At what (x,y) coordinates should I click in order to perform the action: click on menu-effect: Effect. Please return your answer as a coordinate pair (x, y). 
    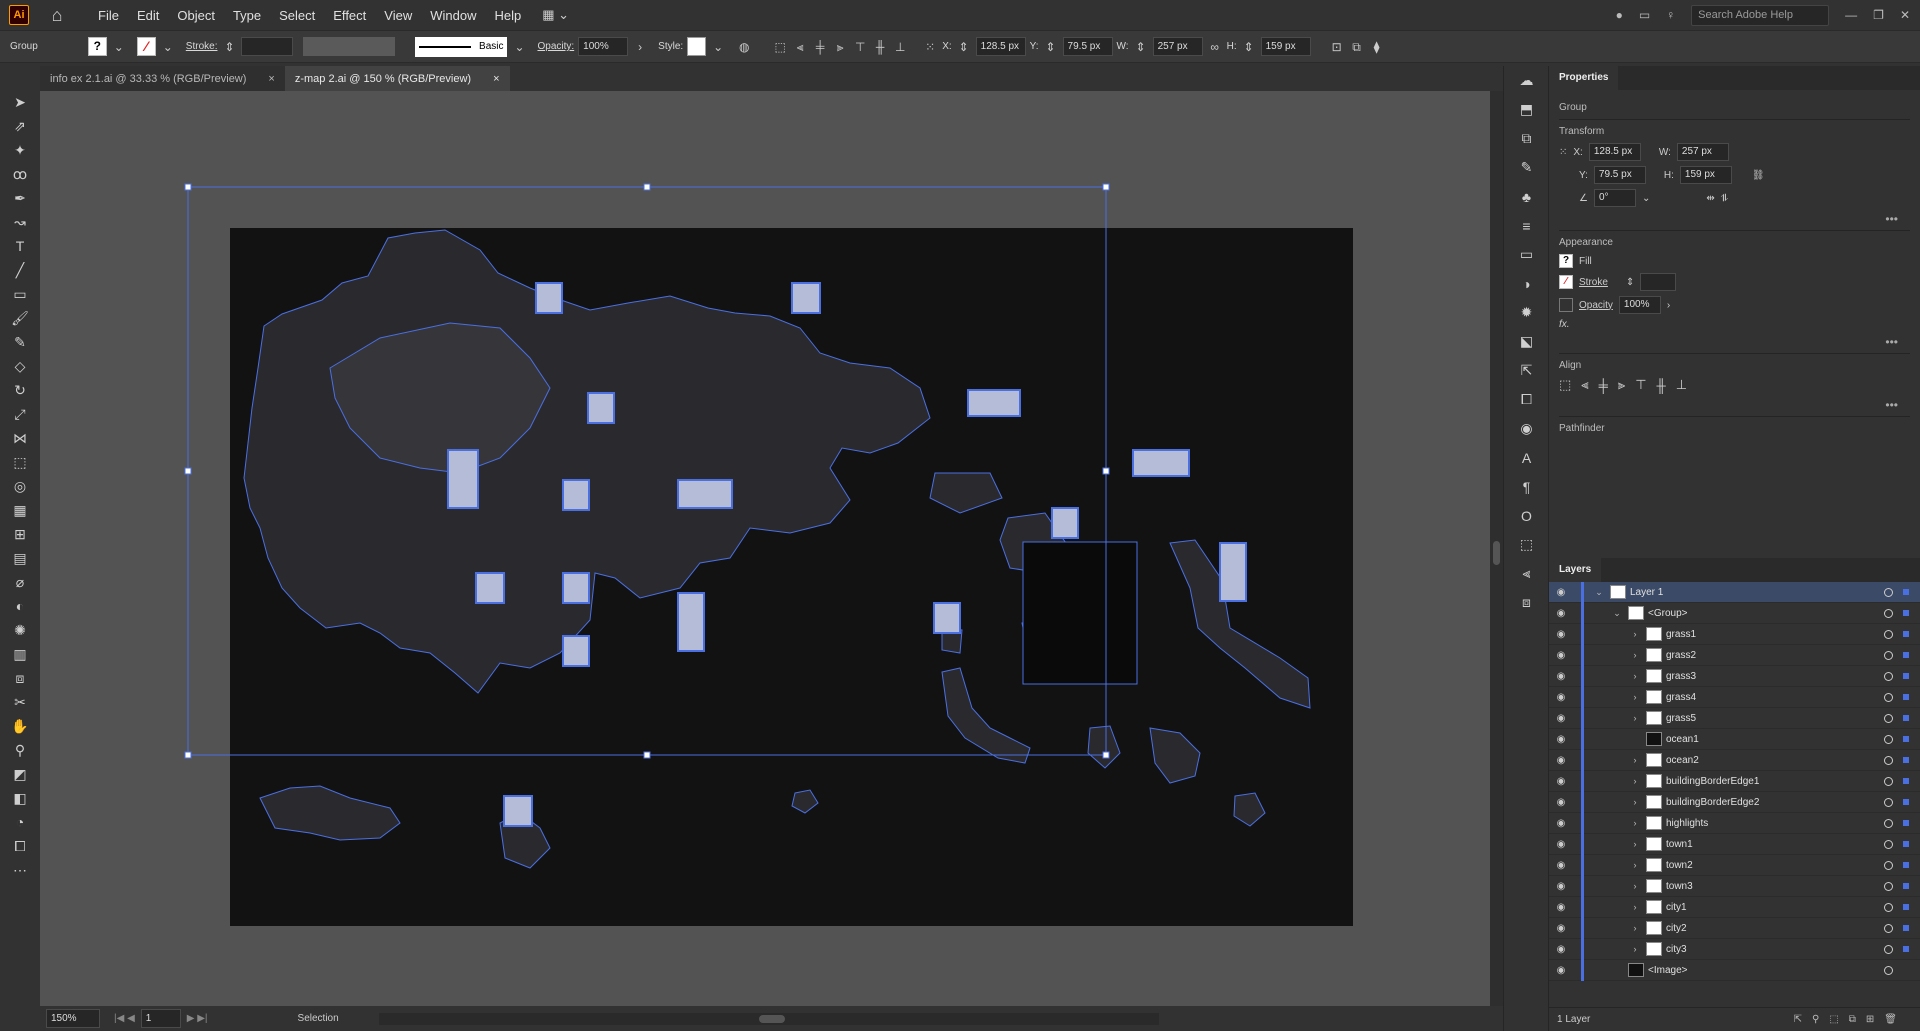
    Looking at the image, I should click on (349, 15).